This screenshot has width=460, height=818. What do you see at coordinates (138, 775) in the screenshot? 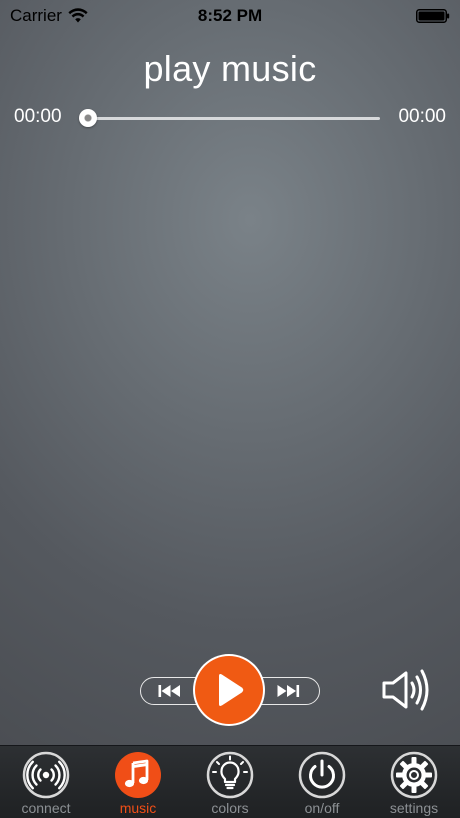
I see `music-note-icon` at bounding box center [138, 775].